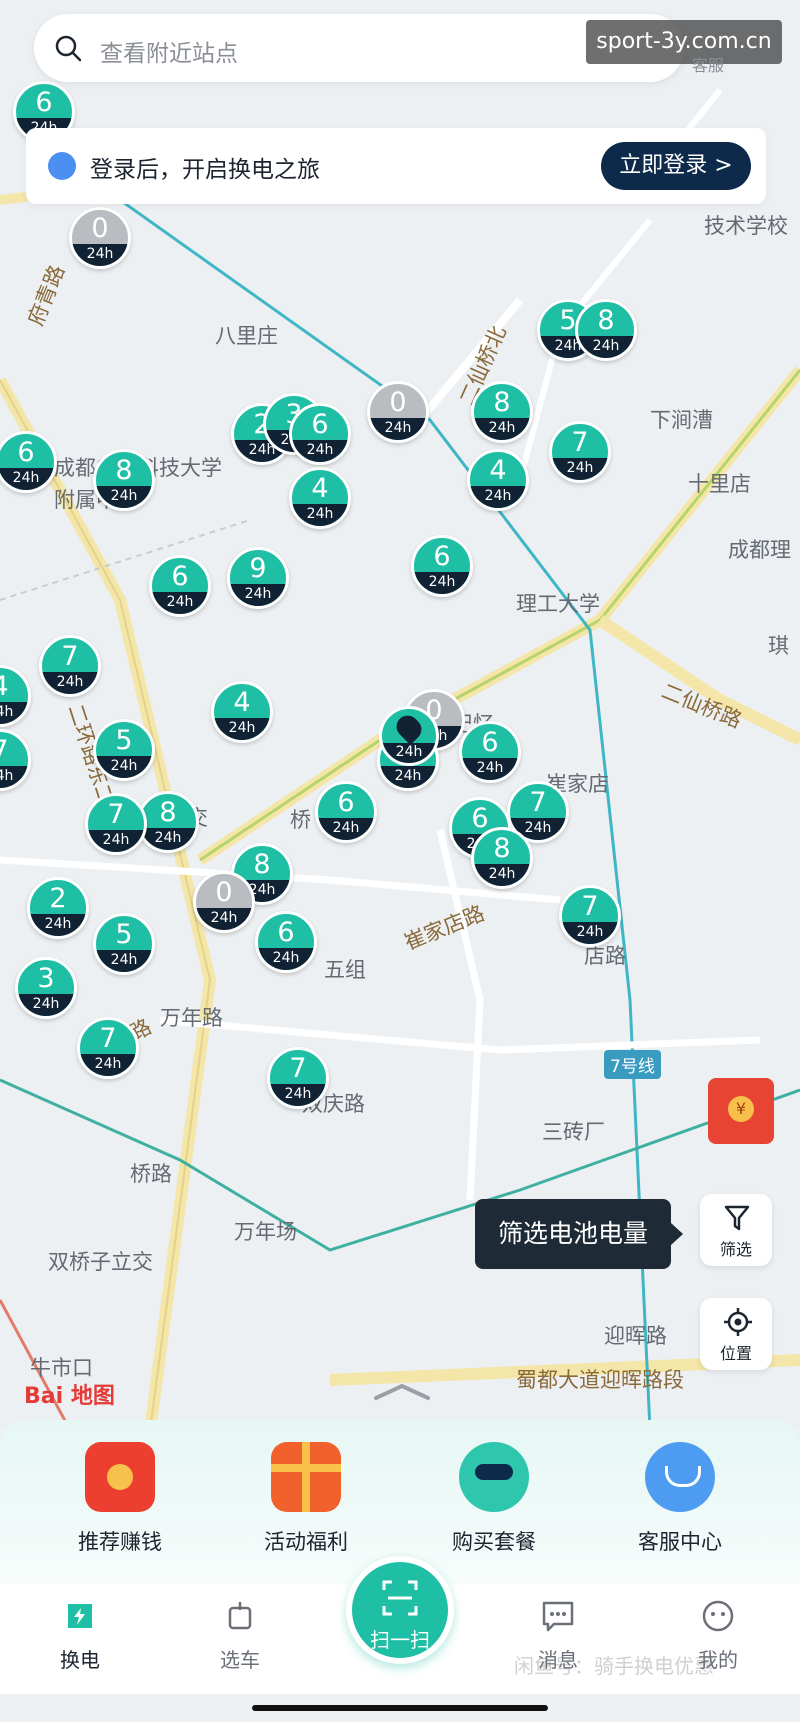  I want to click on message-icon, so click(558, 1616).